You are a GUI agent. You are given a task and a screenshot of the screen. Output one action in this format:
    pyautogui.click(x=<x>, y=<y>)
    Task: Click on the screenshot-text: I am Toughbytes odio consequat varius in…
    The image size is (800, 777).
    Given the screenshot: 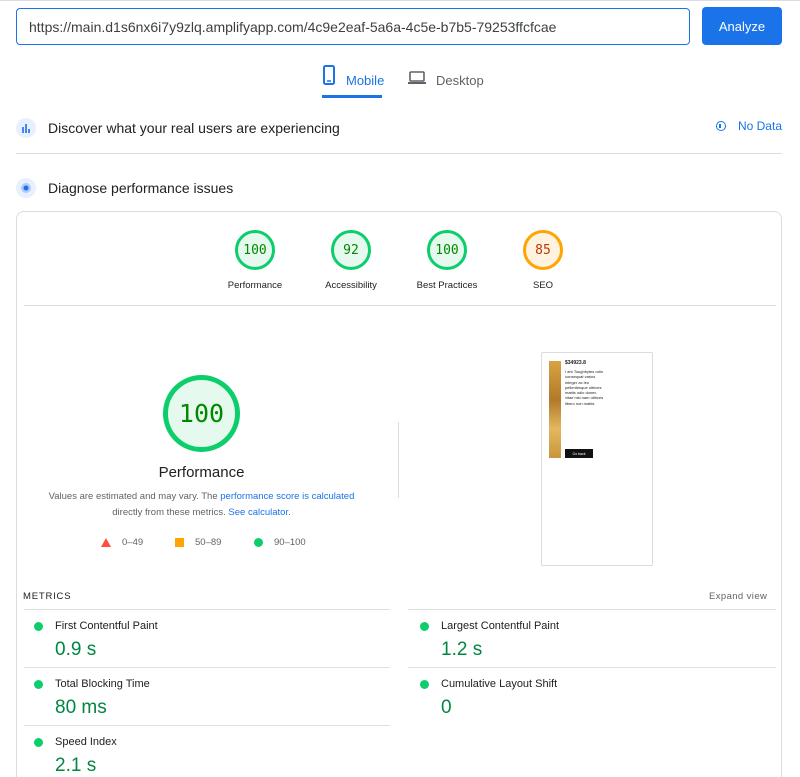 What is the action you would take?
    pyautogui.click(x=584, y=387)
    